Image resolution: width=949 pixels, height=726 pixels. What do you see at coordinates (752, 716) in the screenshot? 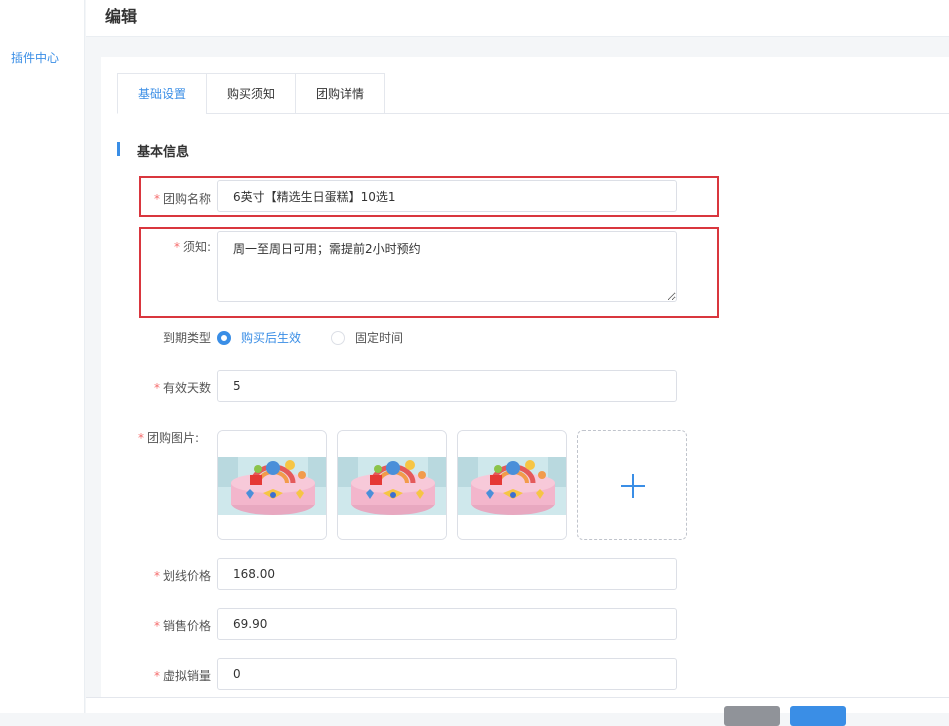
I see `cancel-button` at bounding box center [752, 716].